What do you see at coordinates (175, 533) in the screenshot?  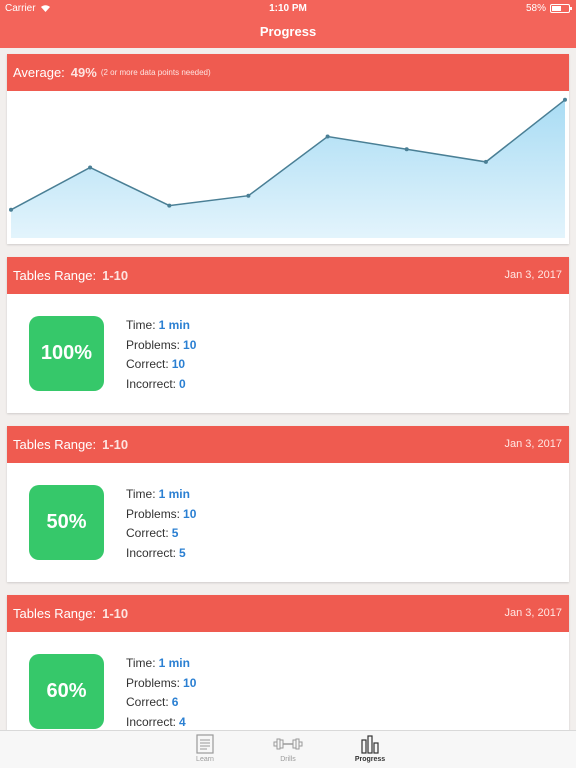 I see `correct-value: 5` at bounding box center [175, 533].